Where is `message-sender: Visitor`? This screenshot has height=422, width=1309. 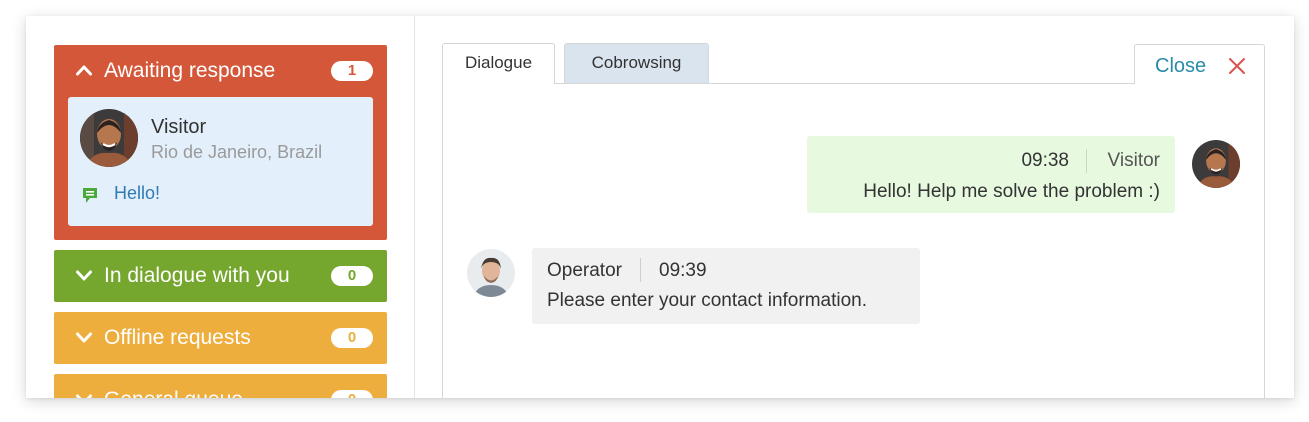 message-sender: Visitor is located at coordinates (1133, 160).